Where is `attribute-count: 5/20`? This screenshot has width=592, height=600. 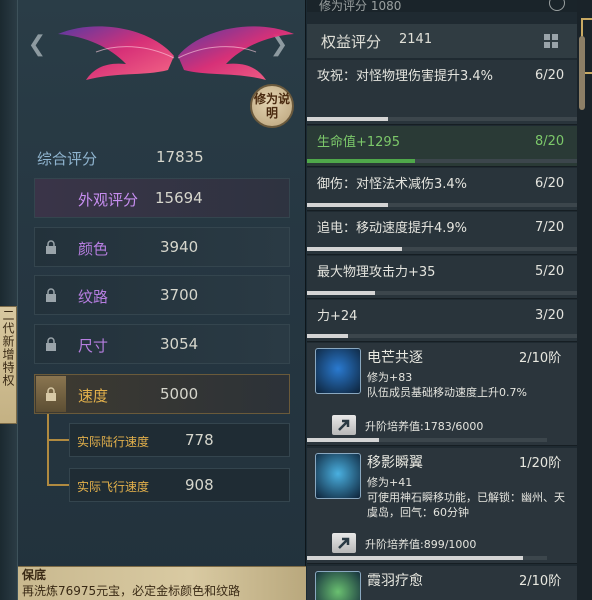 attribute-count: 5/20 is located at coordinates (550, 271).